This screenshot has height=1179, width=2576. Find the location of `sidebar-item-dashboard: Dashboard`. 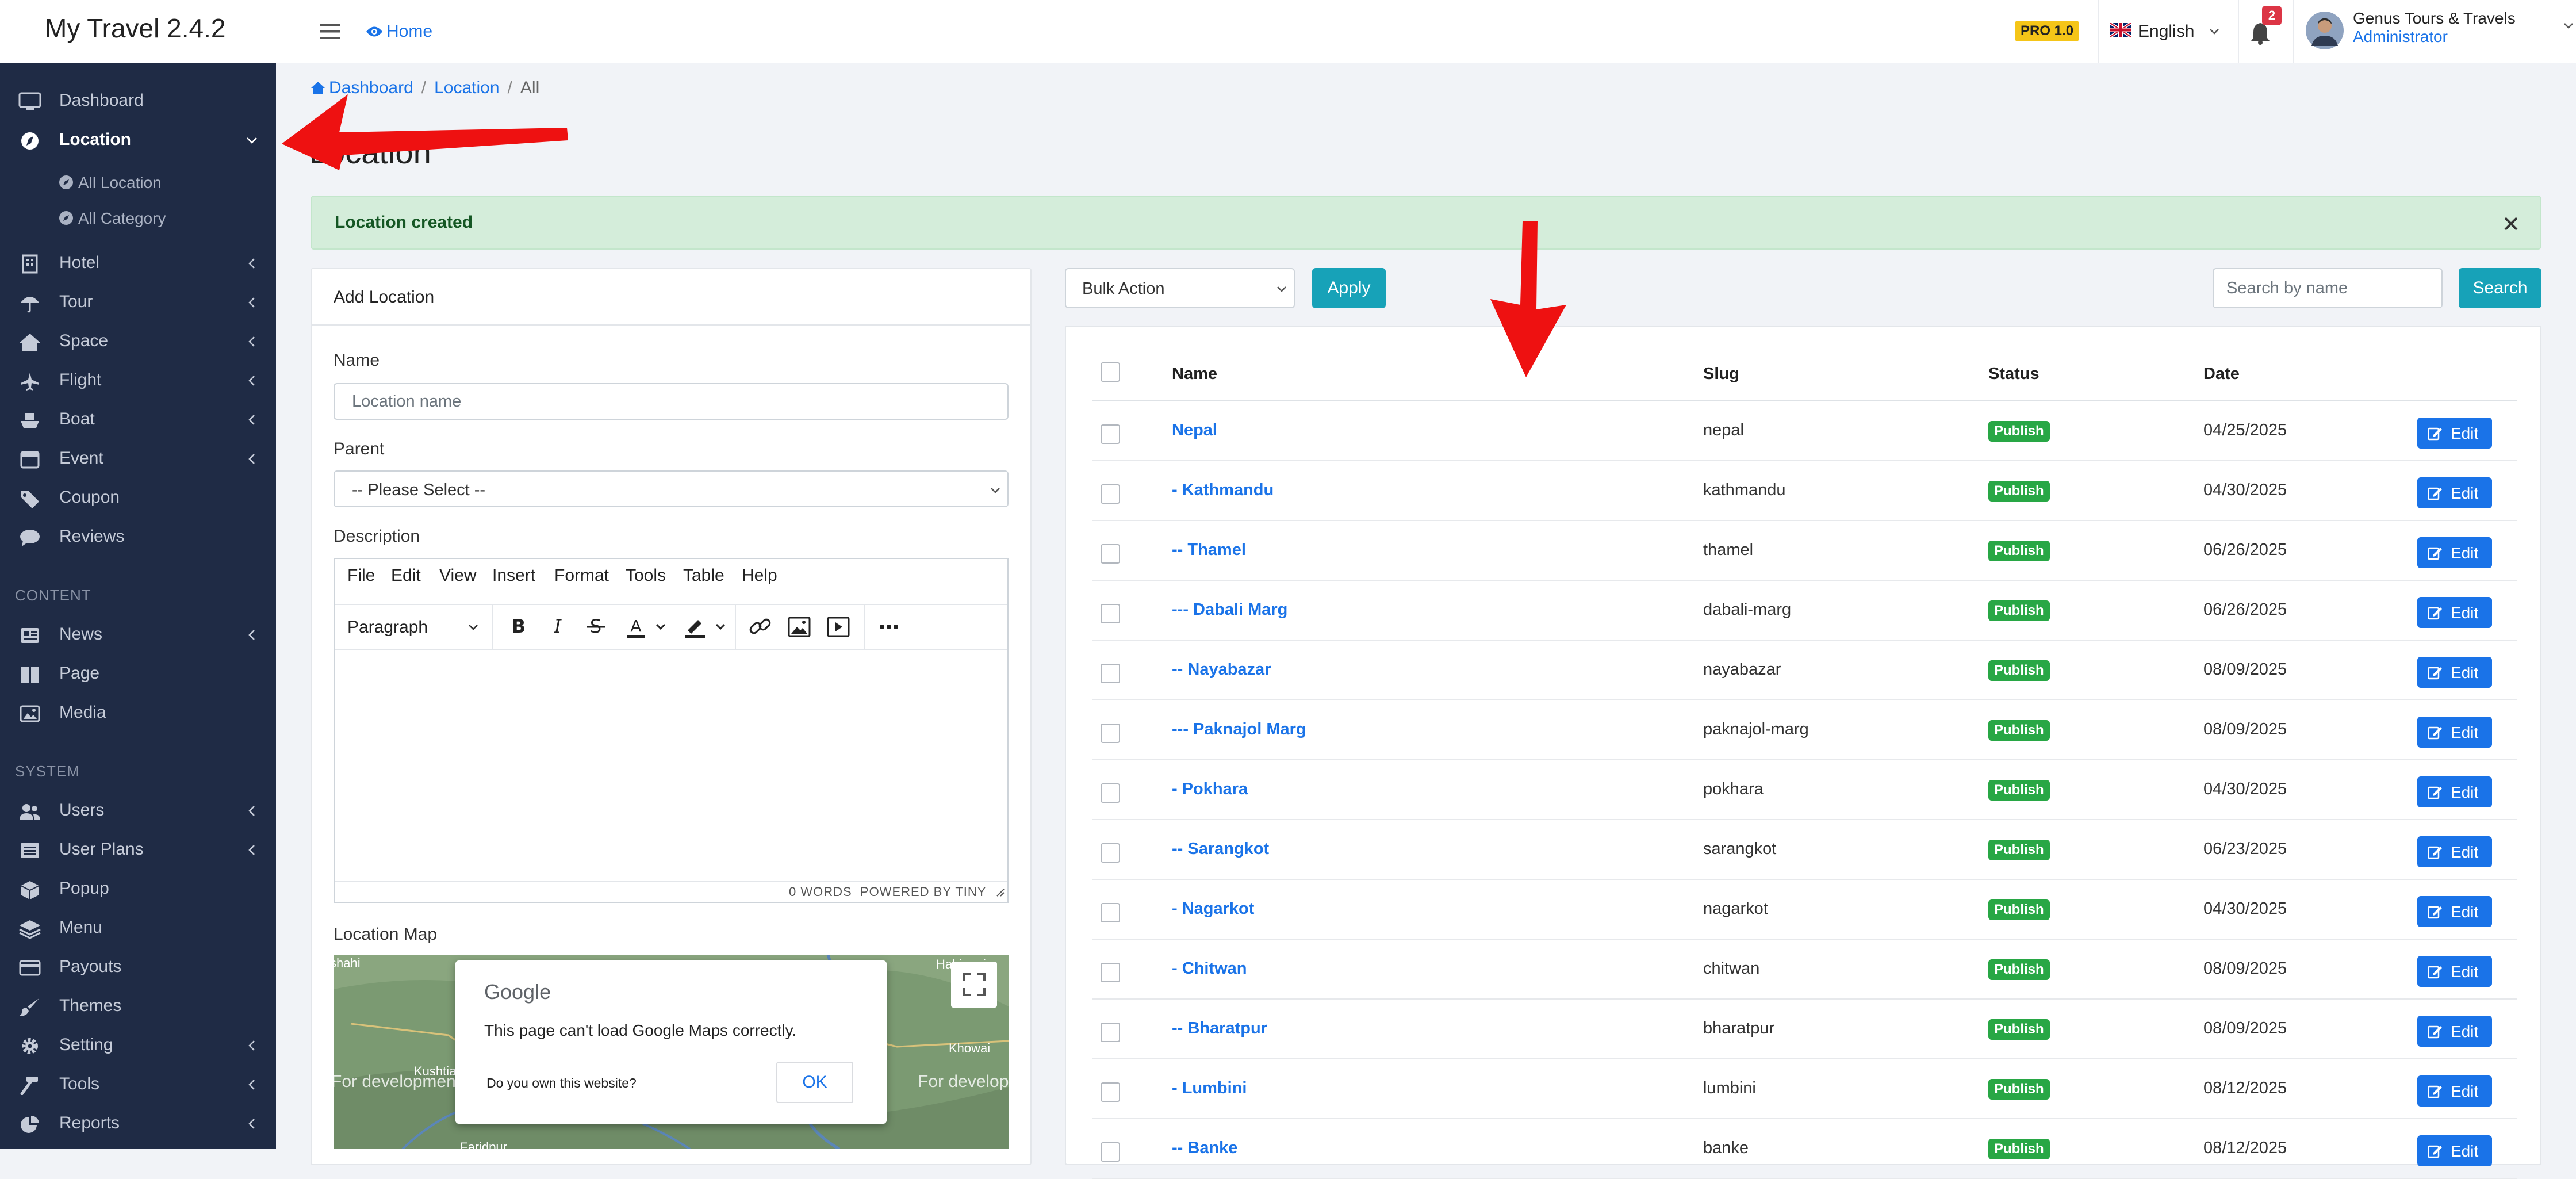

sidebar-item-dashboard: Dashboard is located at coordinates (138, 101).